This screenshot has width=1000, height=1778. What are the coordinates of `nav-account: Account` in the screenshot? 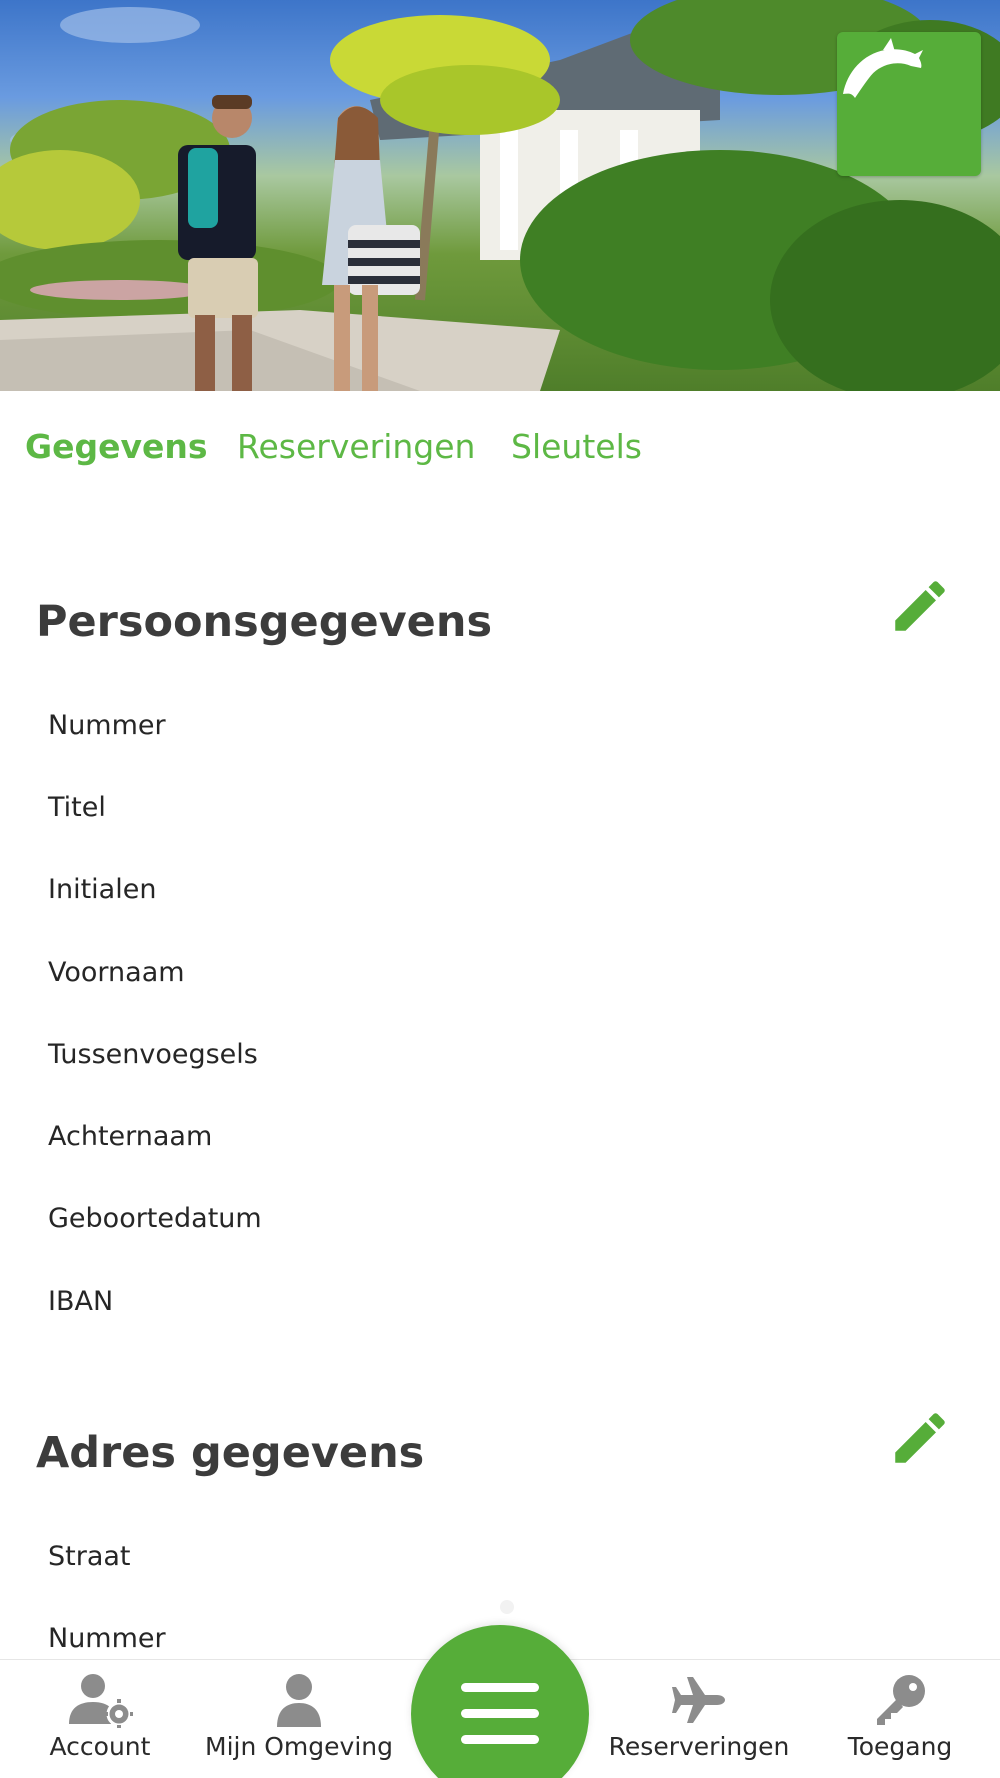 It's located at (100, 1719).